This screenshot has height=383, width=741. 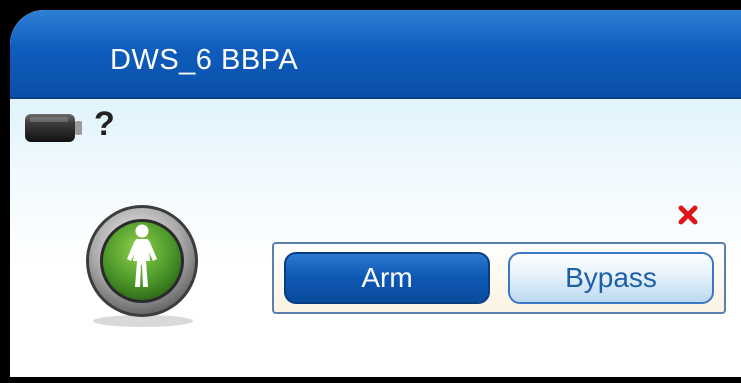 What do you see at coordinates (387, 278) in the screenshot?
I see `arm-button: Arm` at bounding box center [387, 278].